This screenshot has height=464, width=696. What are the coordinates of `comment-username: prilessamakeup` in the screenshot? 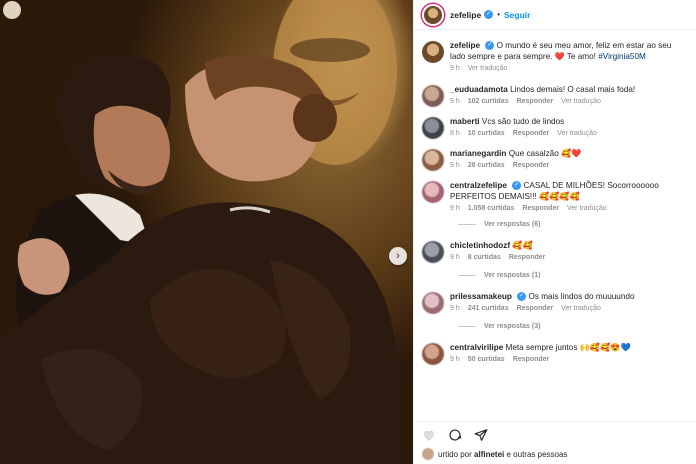 It's located at (481, 296).